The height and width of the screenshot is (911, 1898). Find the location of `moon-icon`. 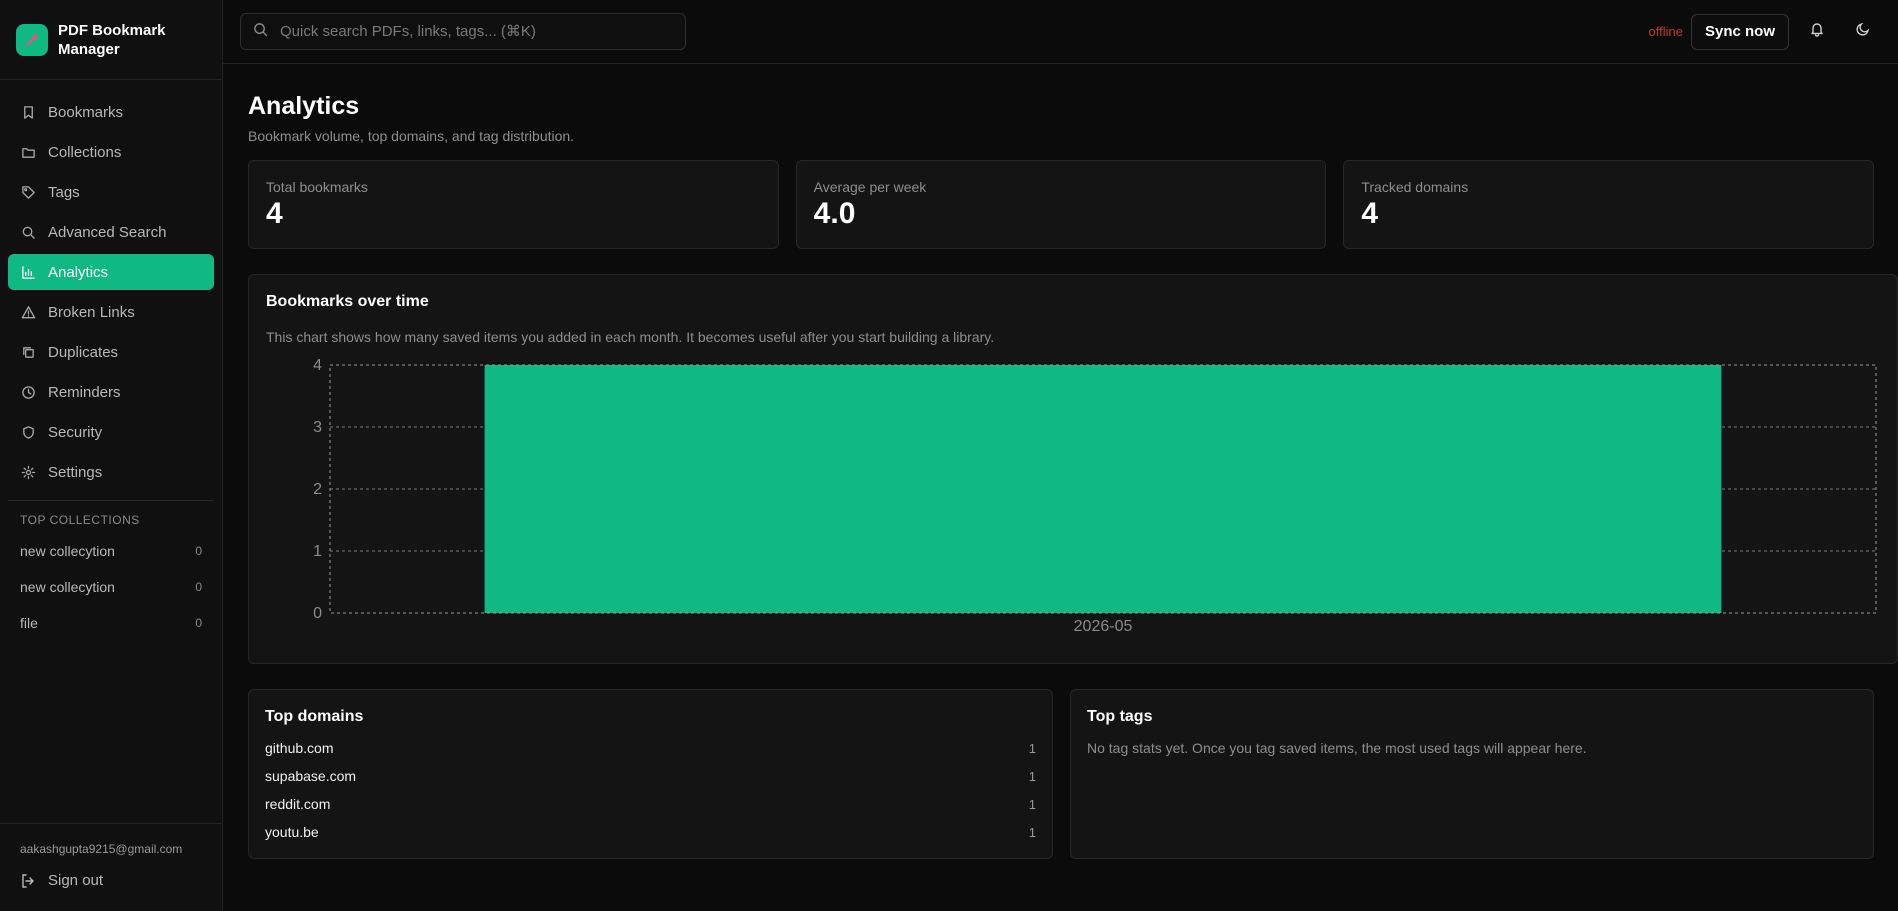

moon-icon is located at coordinates (1863, 31).